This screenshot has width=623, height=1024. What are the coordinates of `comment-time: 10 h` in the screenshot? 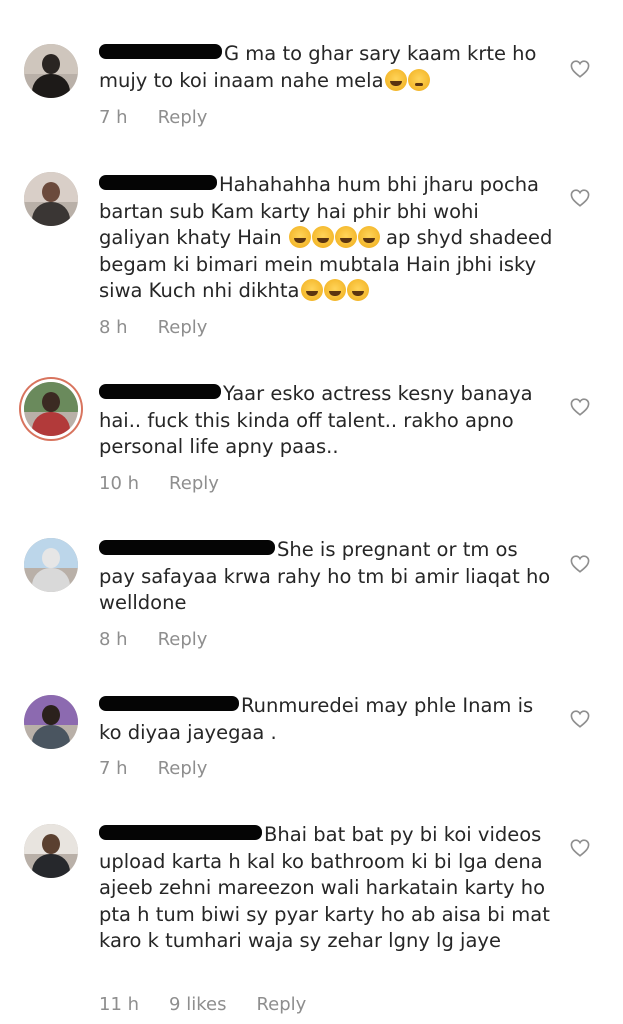 It's located at (119, 483).